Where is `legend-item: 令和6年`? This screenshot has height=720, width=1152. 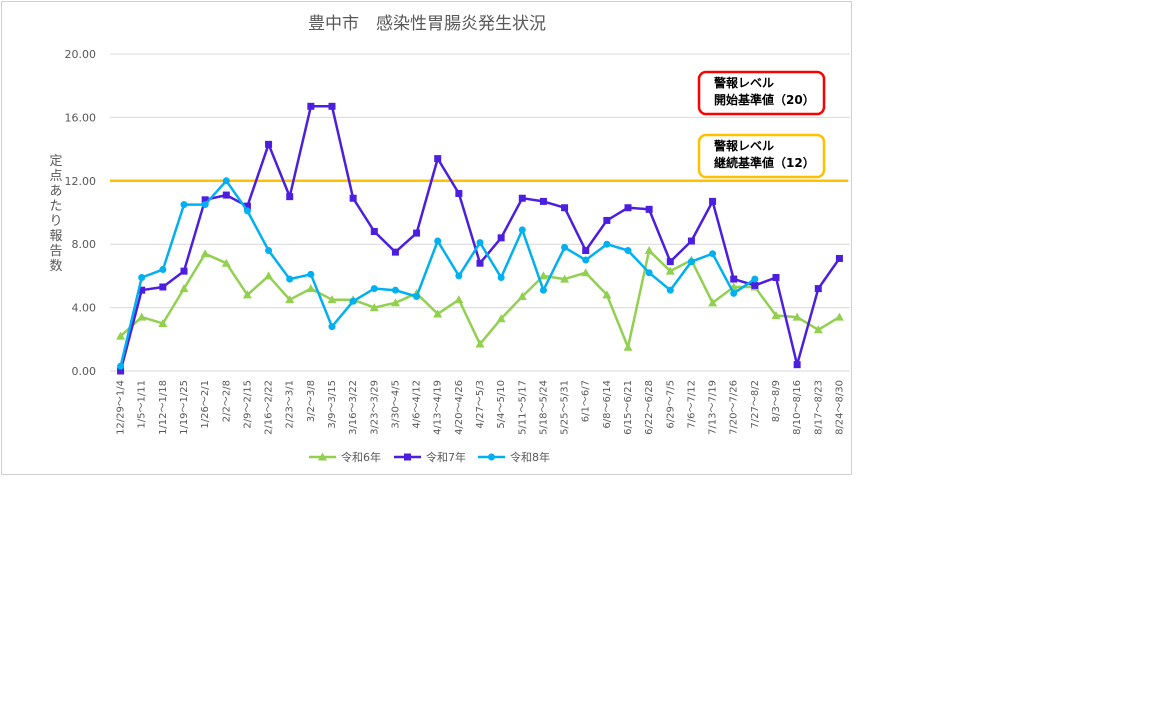 legend-item: 令和6年 is located at coordinates (345, 457).